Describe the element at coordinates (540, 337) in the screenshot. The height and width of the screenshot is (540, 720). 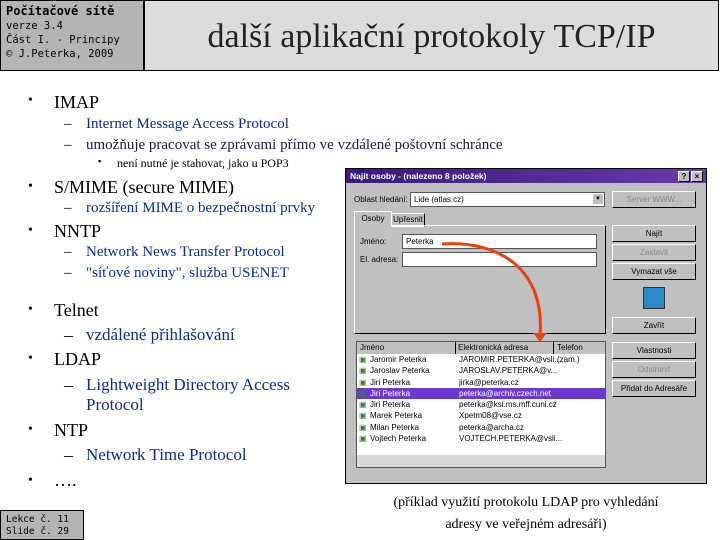
I see `arrow-head-icon` at that location.